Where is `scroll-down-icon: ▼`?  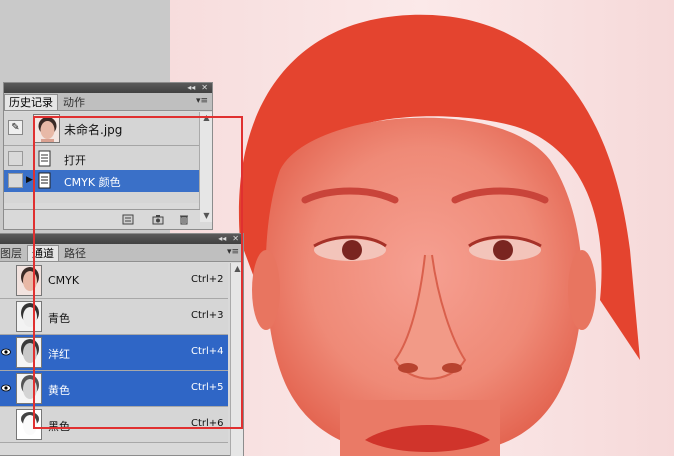
scroll-down-icon: ▼ is located at coordinates (206, 216).